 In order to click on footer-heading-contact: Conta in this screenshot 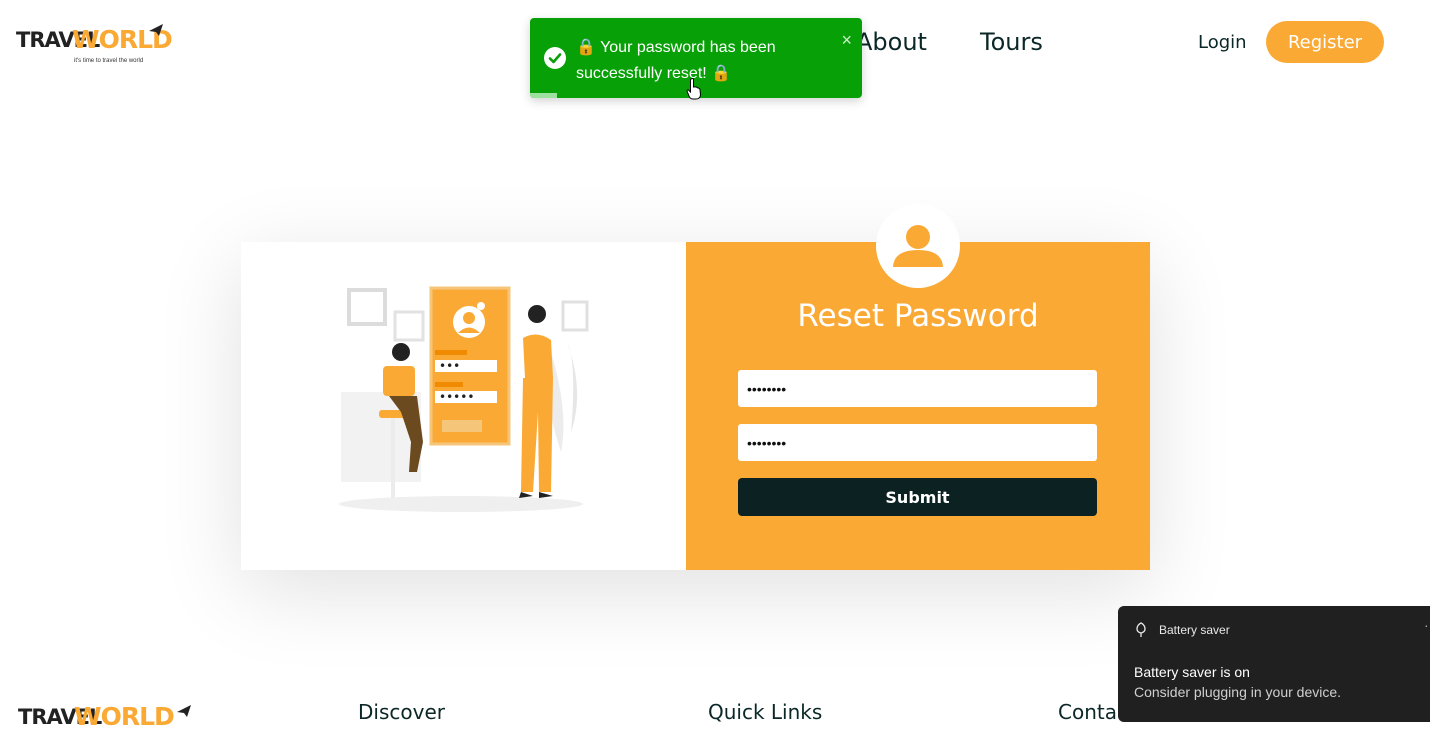, I will do `click(1087, 712)`.